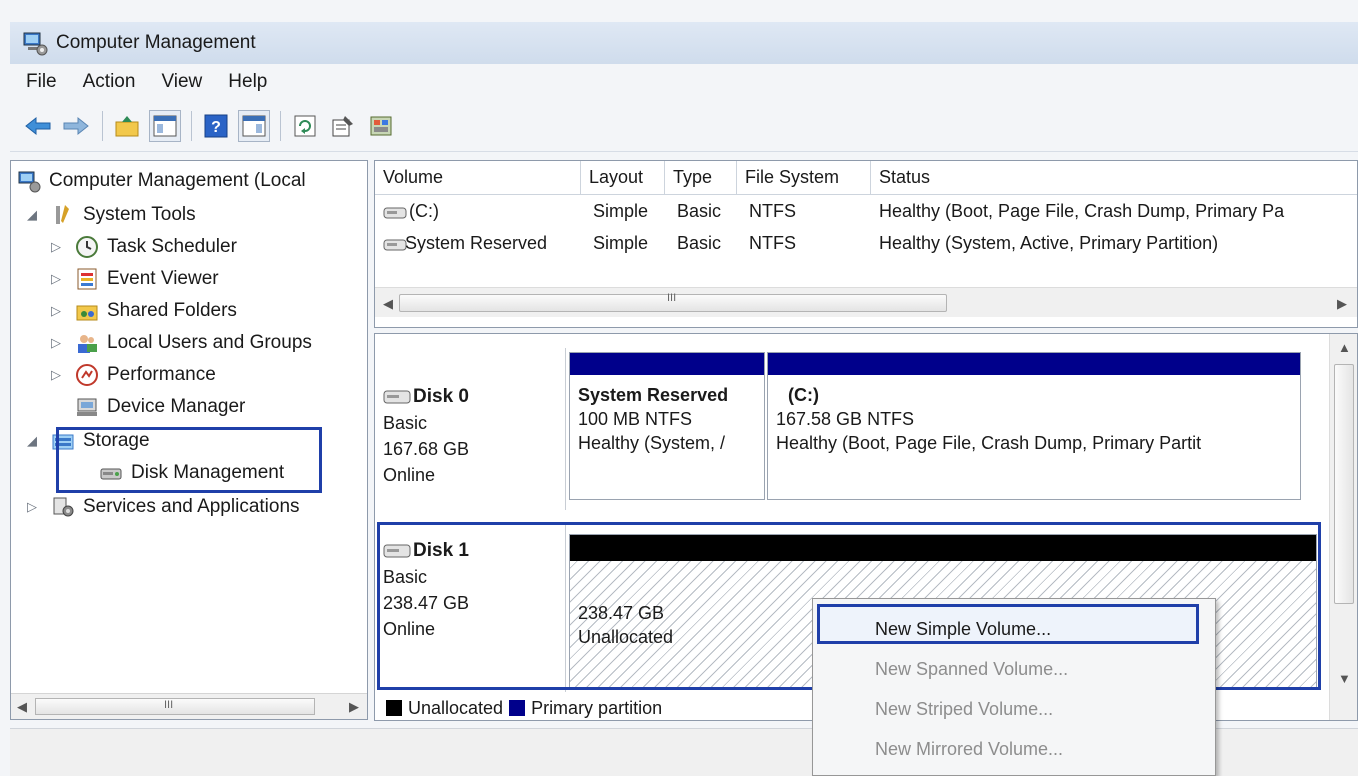 The image size is (1358, 776). Describe the element at coordinates (845, 419) in the screenshot. I see `partition-detail: 167.58 GB NTFS` at that location.